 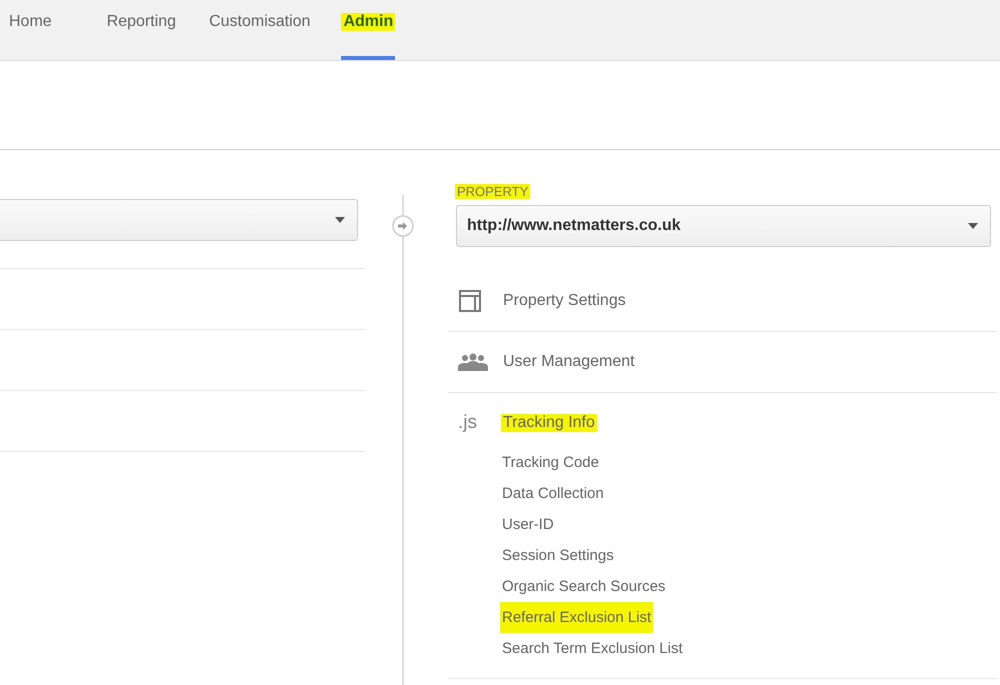 What do you see at coordinates (403, 226) in the screenshot?
I see `arrow-circle-icon` at bounding box center [403, 226].